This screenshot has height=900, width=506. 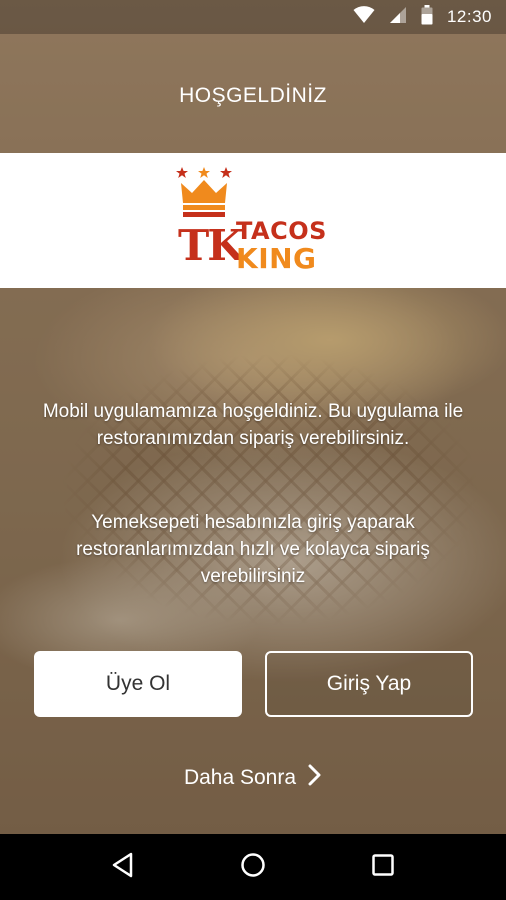 What do you see at coordinates (469, 16) in the screenshot?
I see `status-clock: 12:30` at bounding box center [469, 16].